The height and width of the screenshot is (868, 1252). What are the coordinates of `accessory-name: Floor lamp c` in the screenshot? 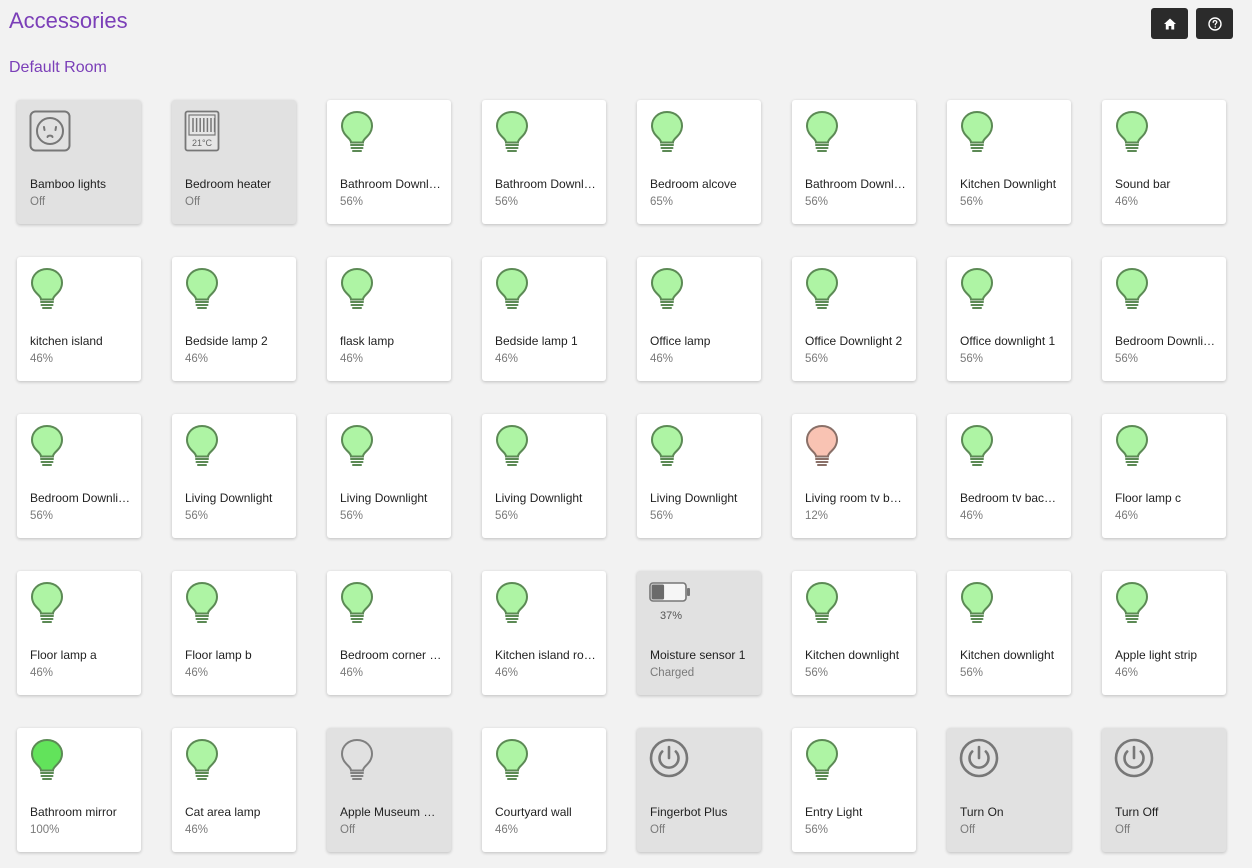 It's located at (1148, 498).